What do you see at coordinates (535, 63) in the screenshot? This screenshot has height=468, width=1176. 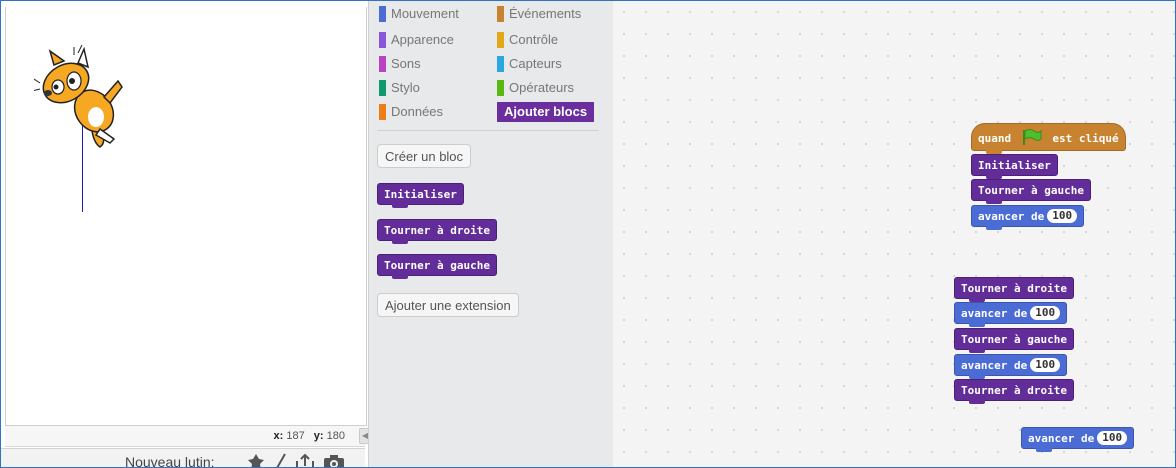 I see `category-sensing-label: Capteurs` at bounding box center [535, 63].